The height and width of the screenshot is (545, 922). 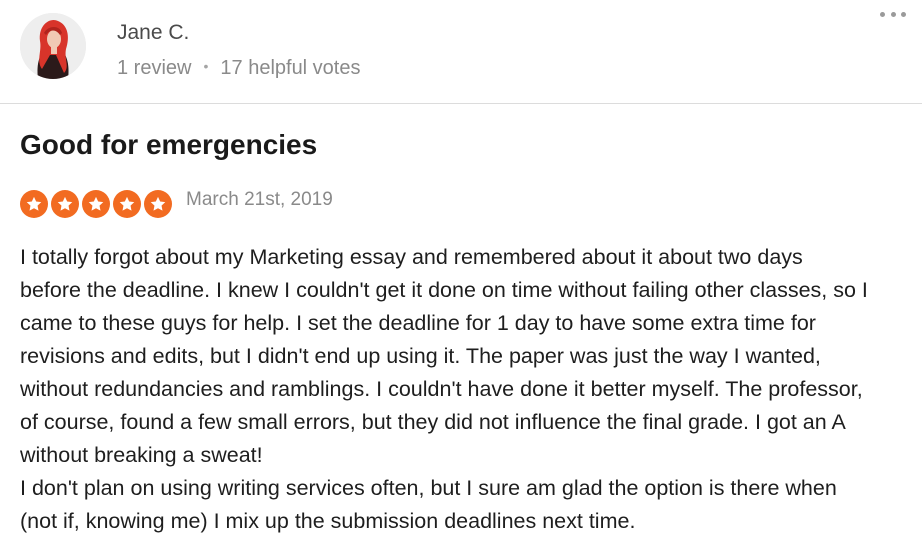 What do you see at coordinates (461, 103) in the screenshot?
I see `divider` at bounding box center [461, 103].